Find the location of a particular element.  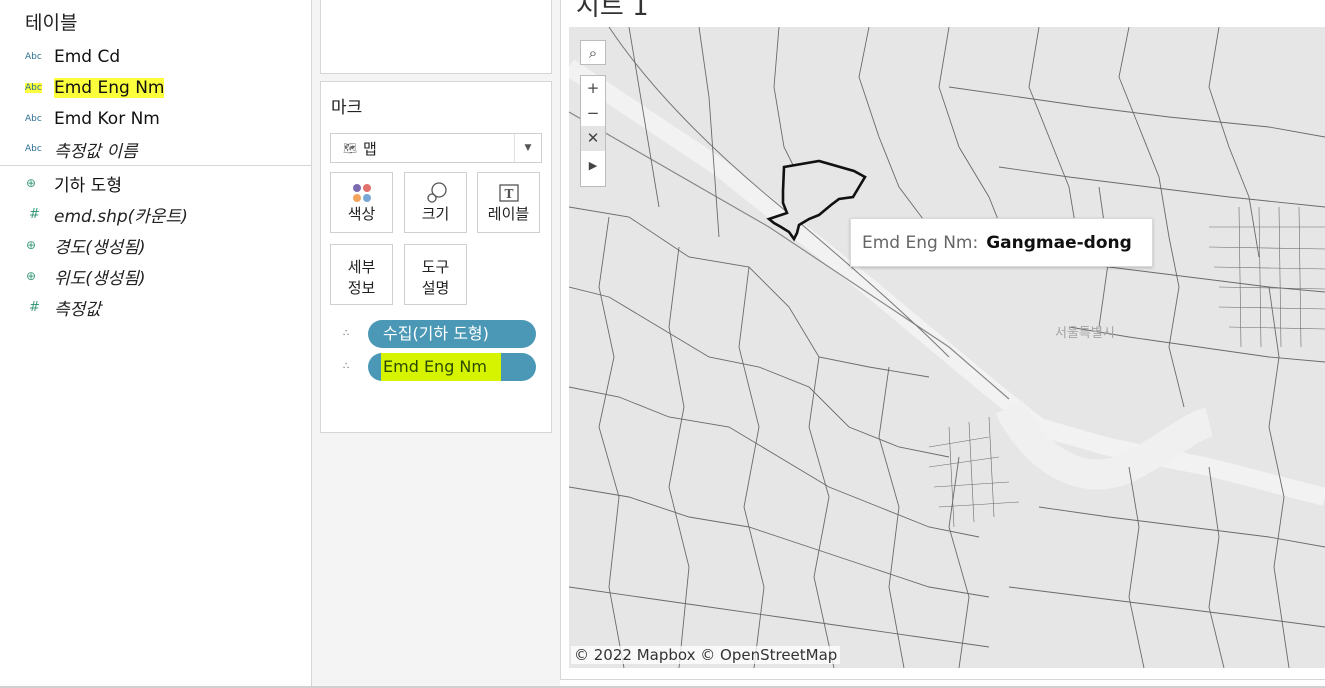

map-city-label: 서울특별시 is located at coordinates (1085, 333).